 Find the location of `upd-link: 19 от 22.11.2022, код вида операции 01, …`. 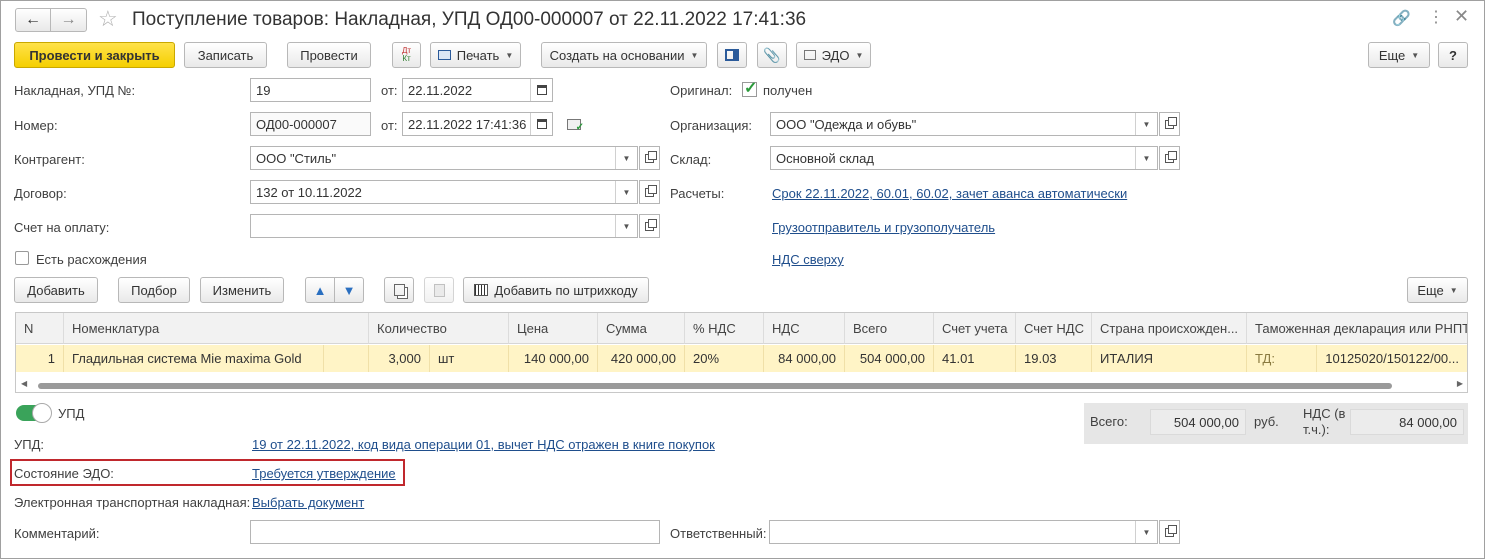

upd-link: 19 от 22.11.2022, код вида операции 01, … is located at coordinates (483, 444).